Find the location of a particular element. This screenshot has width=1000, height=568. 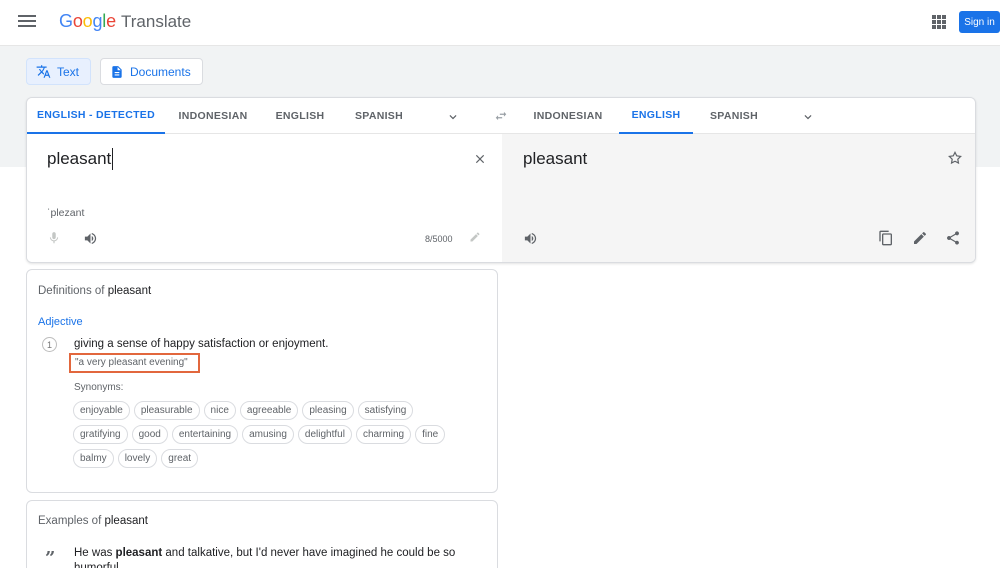

synonym-chip: charming is located at coordinates (383, 434).